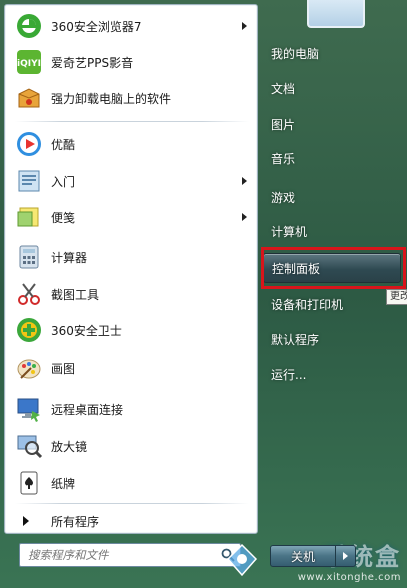 The height and width of the screenshot is (588, 407). Describe the element at coordinates (69, 257) in the screenshot. I see `program-label: 计算器` at that location.